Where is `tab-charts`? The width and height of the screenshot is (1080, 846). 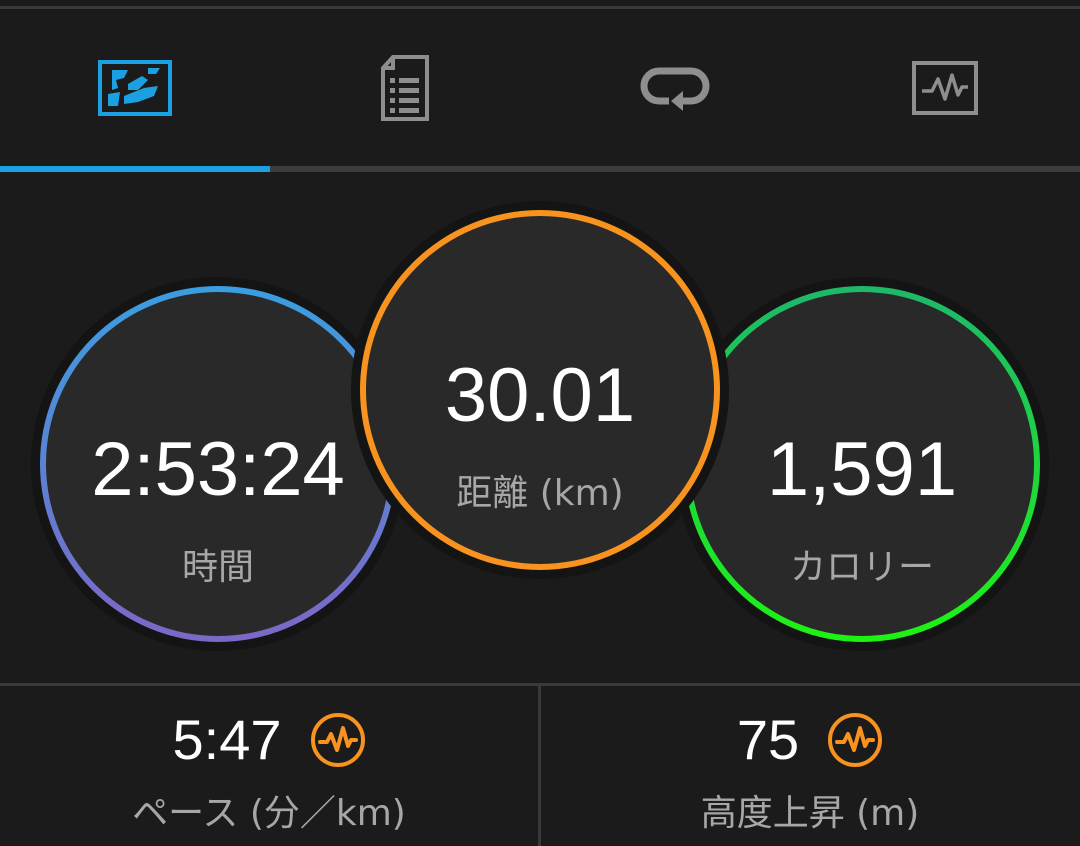 tab-charts is located at coordinates (945, 87).